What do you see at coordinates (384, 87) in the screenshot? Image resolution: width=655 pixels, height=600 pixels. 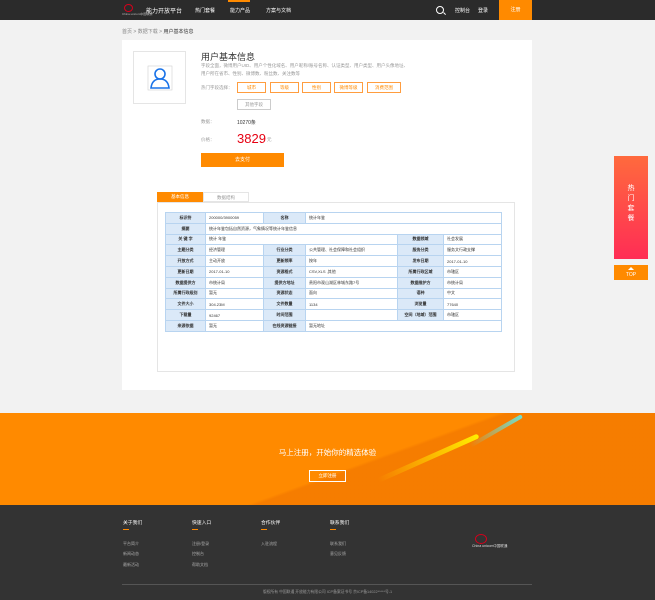 I see `tag-consumption-range: 消费范围` at bounding box center [384, 87].